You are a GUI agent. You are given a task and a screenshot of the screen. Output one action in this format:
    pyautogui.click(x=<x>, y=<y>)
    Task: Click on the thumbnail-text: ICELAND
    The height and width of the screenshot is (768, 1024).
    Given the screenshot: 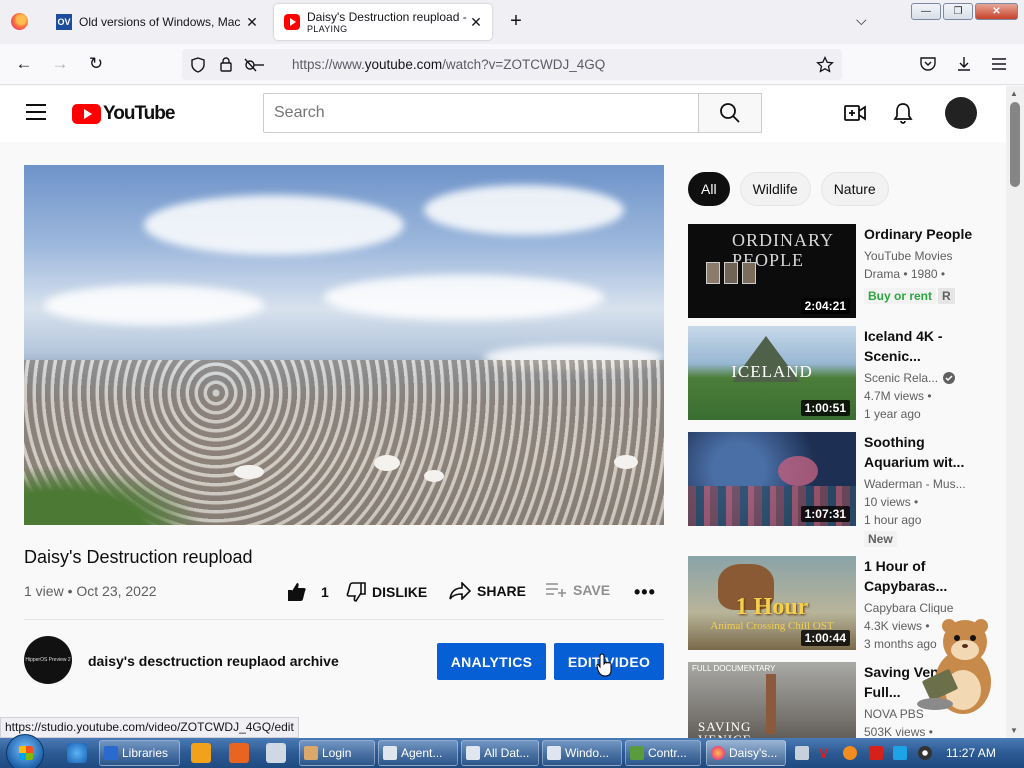 What is the action you would take?
    pyautogui.click(x=772, y=371)
    